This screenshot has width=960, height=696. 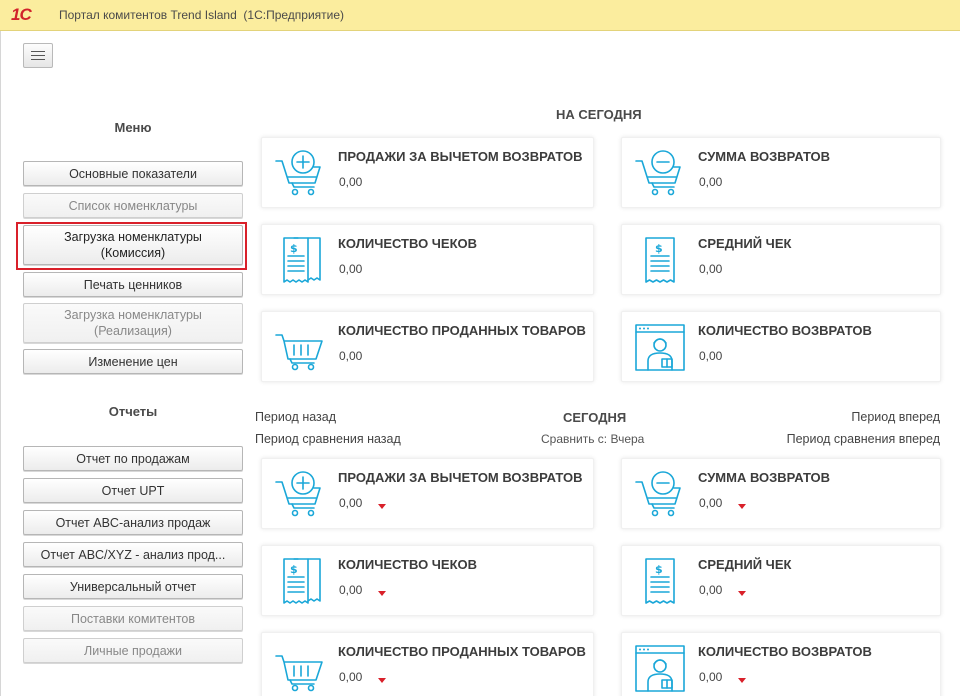 I want to click on today-metric-card: СУММА ВОЗВРАТОВ 0,00, so click(x=781, y=172).